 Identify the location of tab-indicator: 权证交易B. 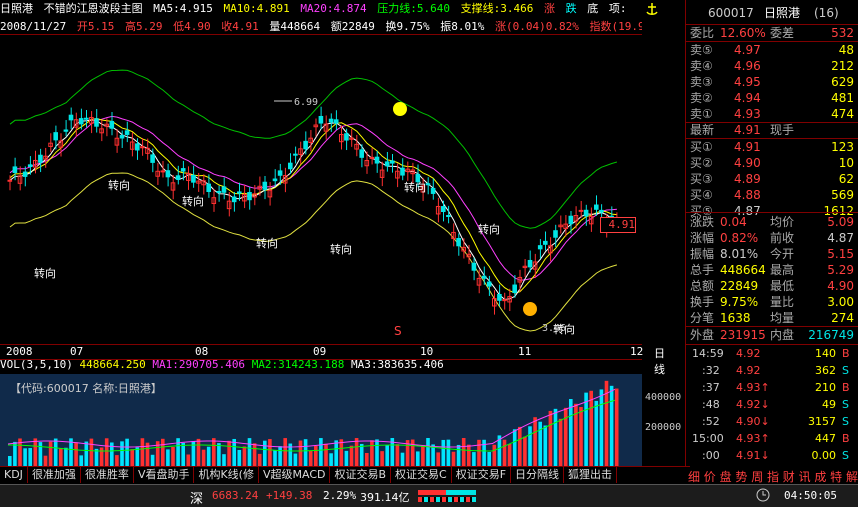
(361, 475).